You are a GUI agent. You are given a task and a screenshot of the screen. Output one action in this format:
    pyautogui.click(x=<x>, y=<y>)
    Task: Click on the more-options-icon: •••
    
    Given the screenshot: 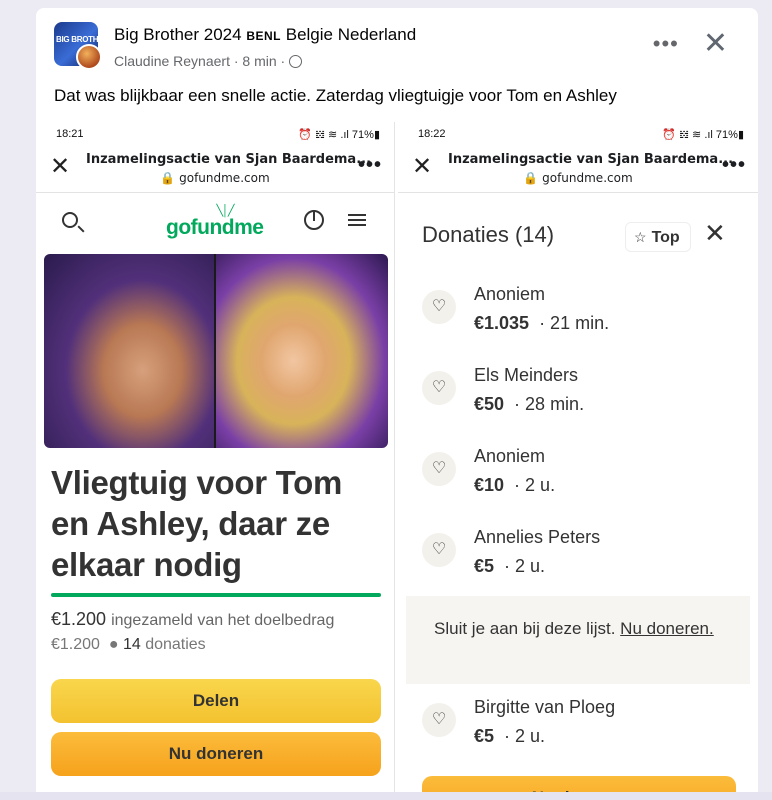 What is the action you would take?
    pyautogui.click(x=666, y=44)
    